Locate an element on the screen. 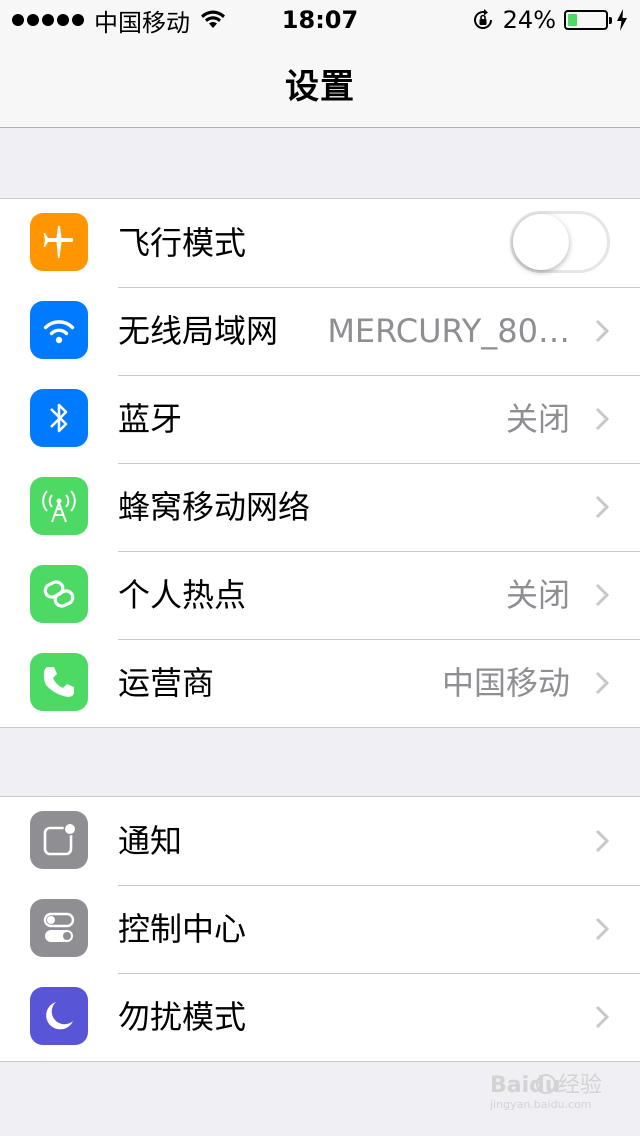 This screenshot has width=640, height=1136. battery-icon is located at coordinates (588, 20).